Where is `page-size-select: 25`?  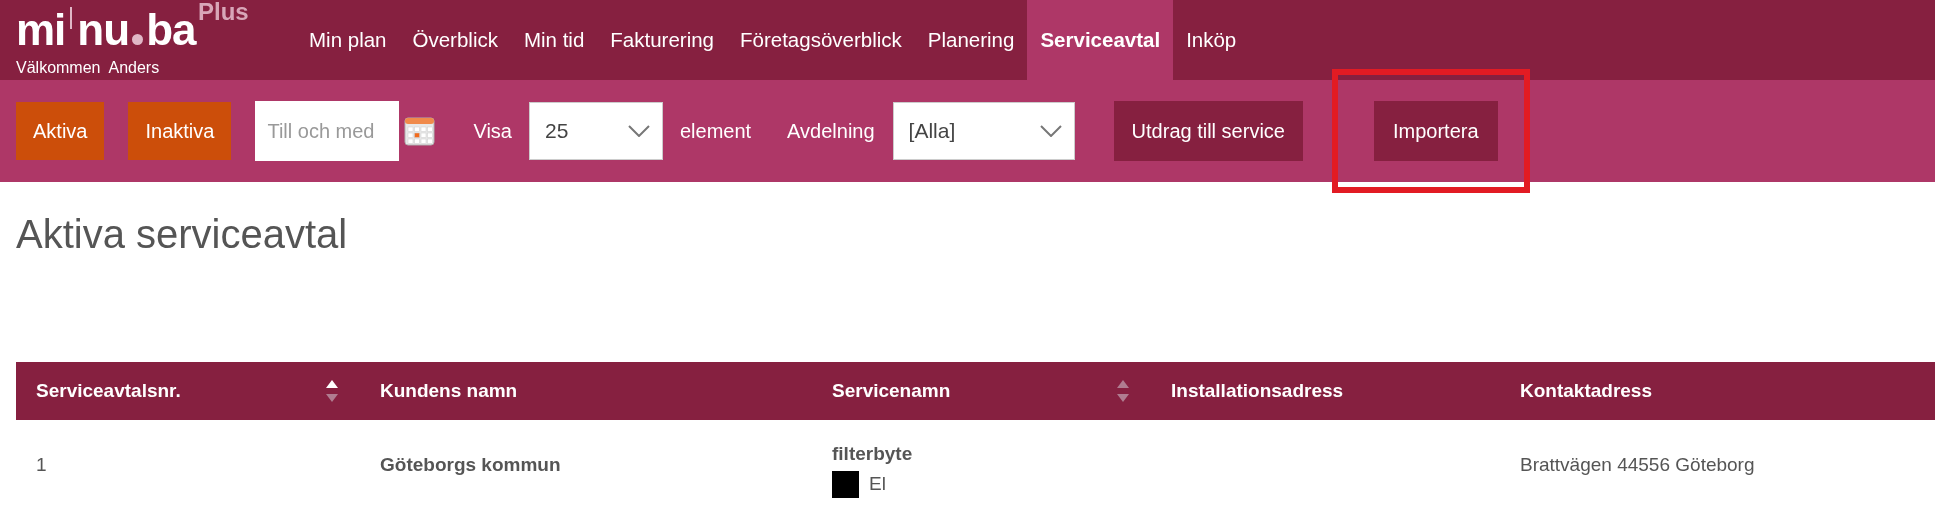
page-size-select: 25 is located at coordinates (595, 131).